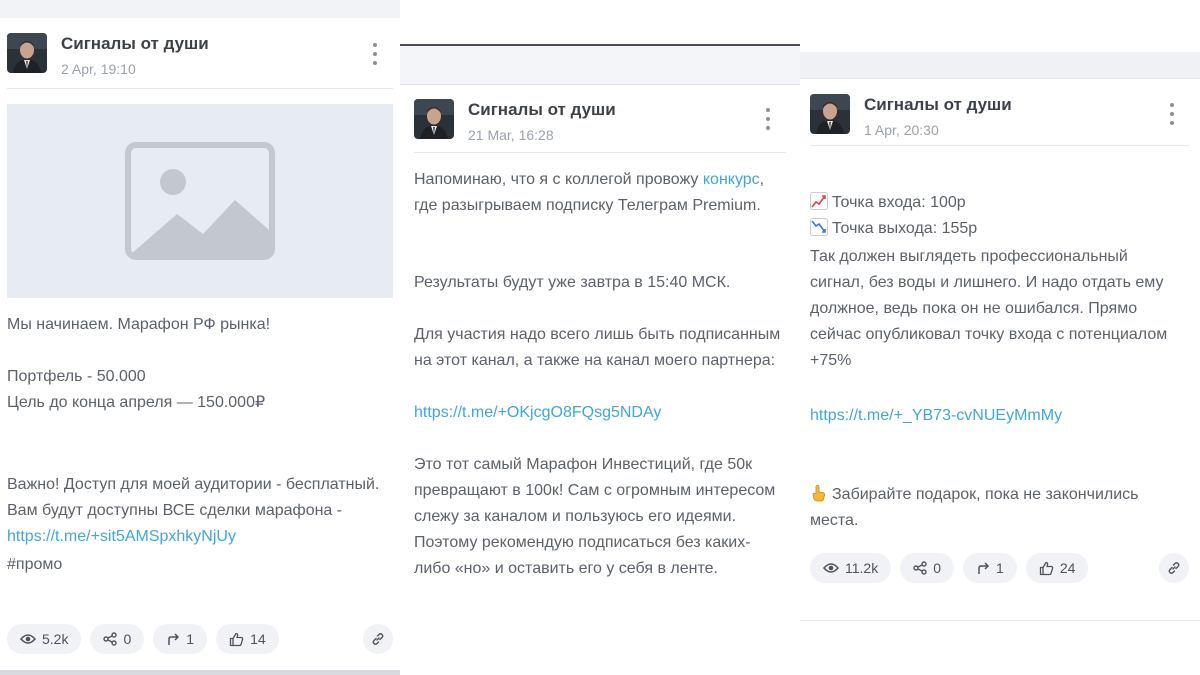  What do you see at coordinates (121, 536) in the screenshot?
I see `post-link: https://t.me/+sit5AMSpxhkyNjUy` at bounding box center [121, 536].